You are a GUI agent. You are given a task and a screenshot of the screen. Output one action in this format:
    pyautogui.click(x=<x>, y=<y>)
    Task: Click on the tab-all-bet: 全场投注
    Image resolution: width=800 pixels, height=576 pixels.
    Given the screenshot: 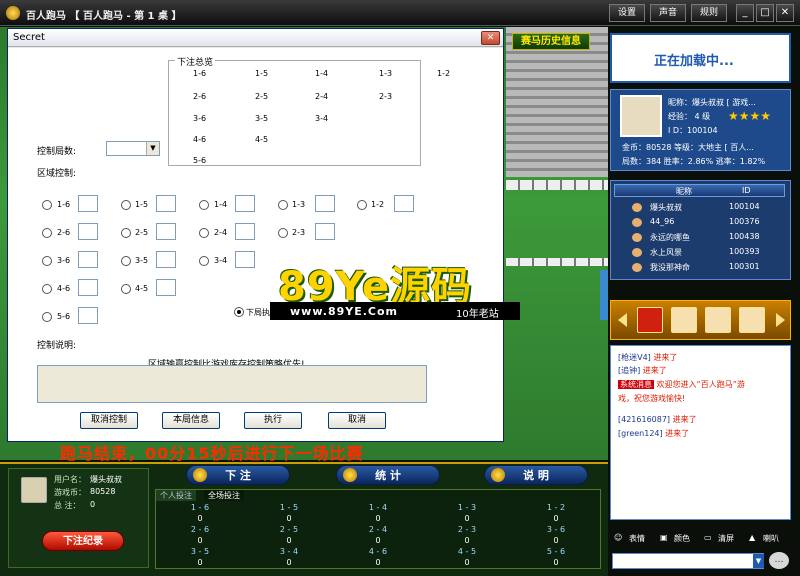 What is the action you would take?
    pyautogui.click(x=224, y=495)
    